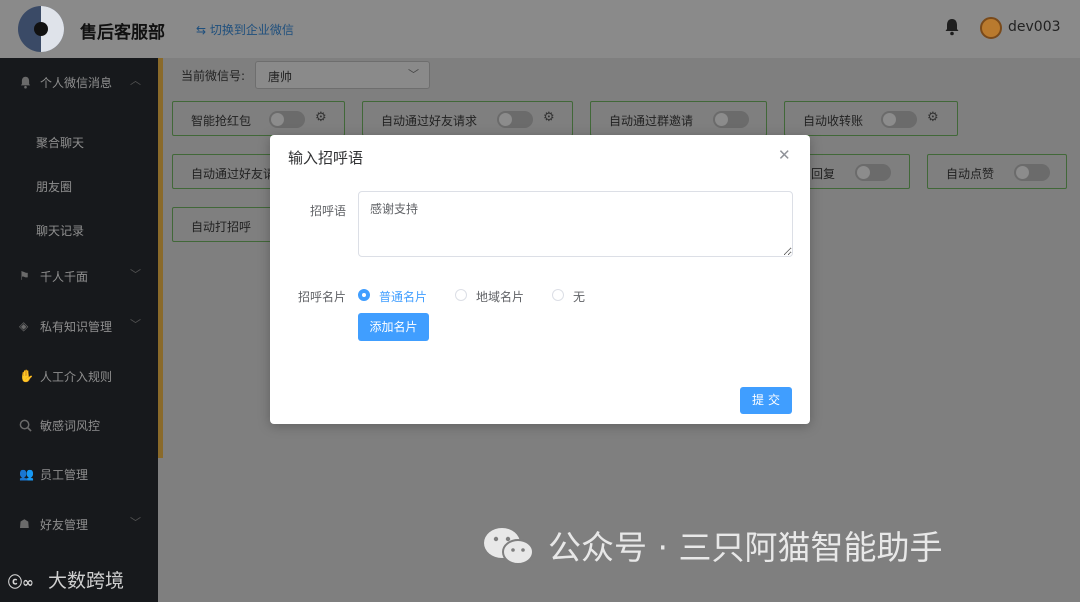 The image size is (1080, 602). I want to click on sidebar-item-sensitive-words: 敏感词风控, so click(79, 425).